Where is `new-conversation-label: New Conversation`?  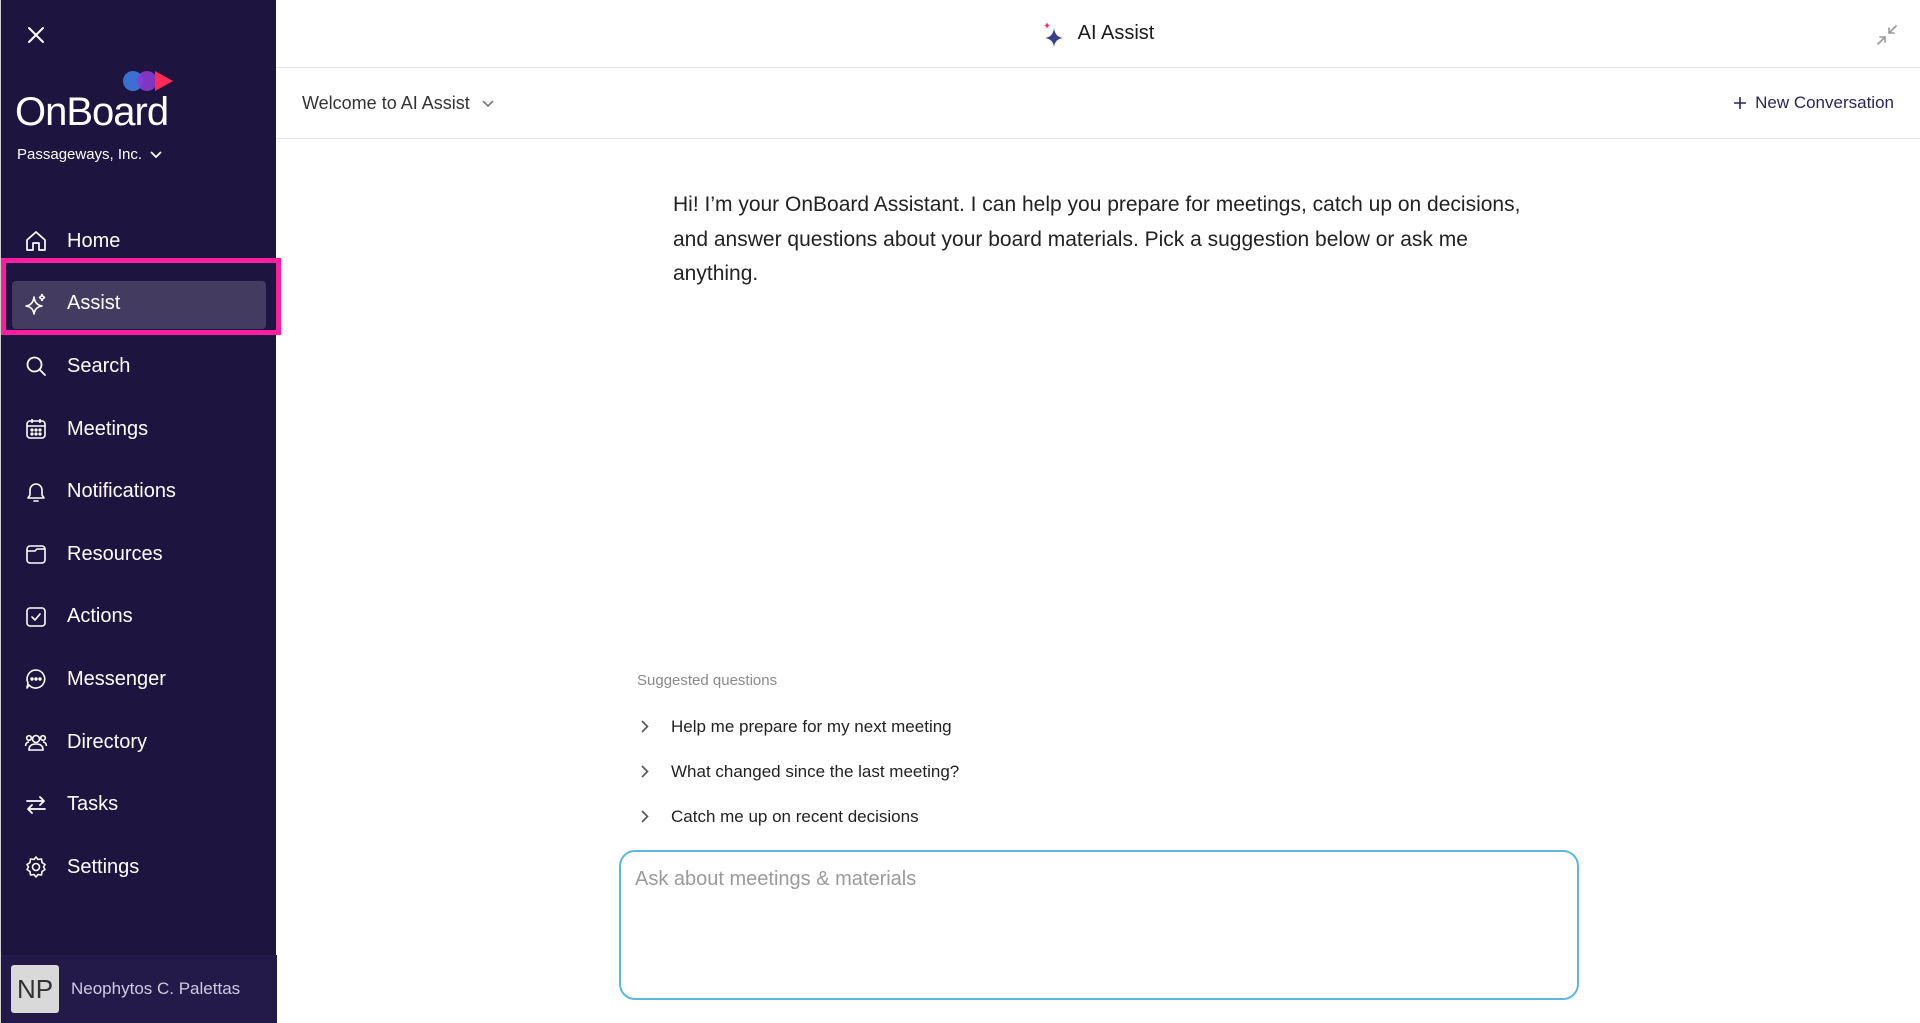 new-conversation-label: New Conversation is located at coordinates (1824, 102).